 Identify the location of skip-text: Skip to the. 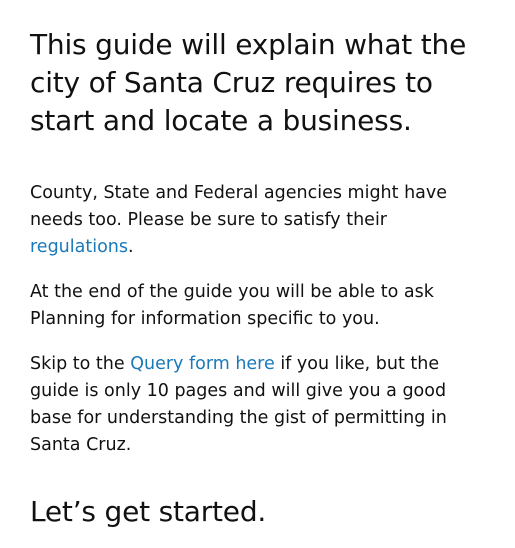
(80, 364).